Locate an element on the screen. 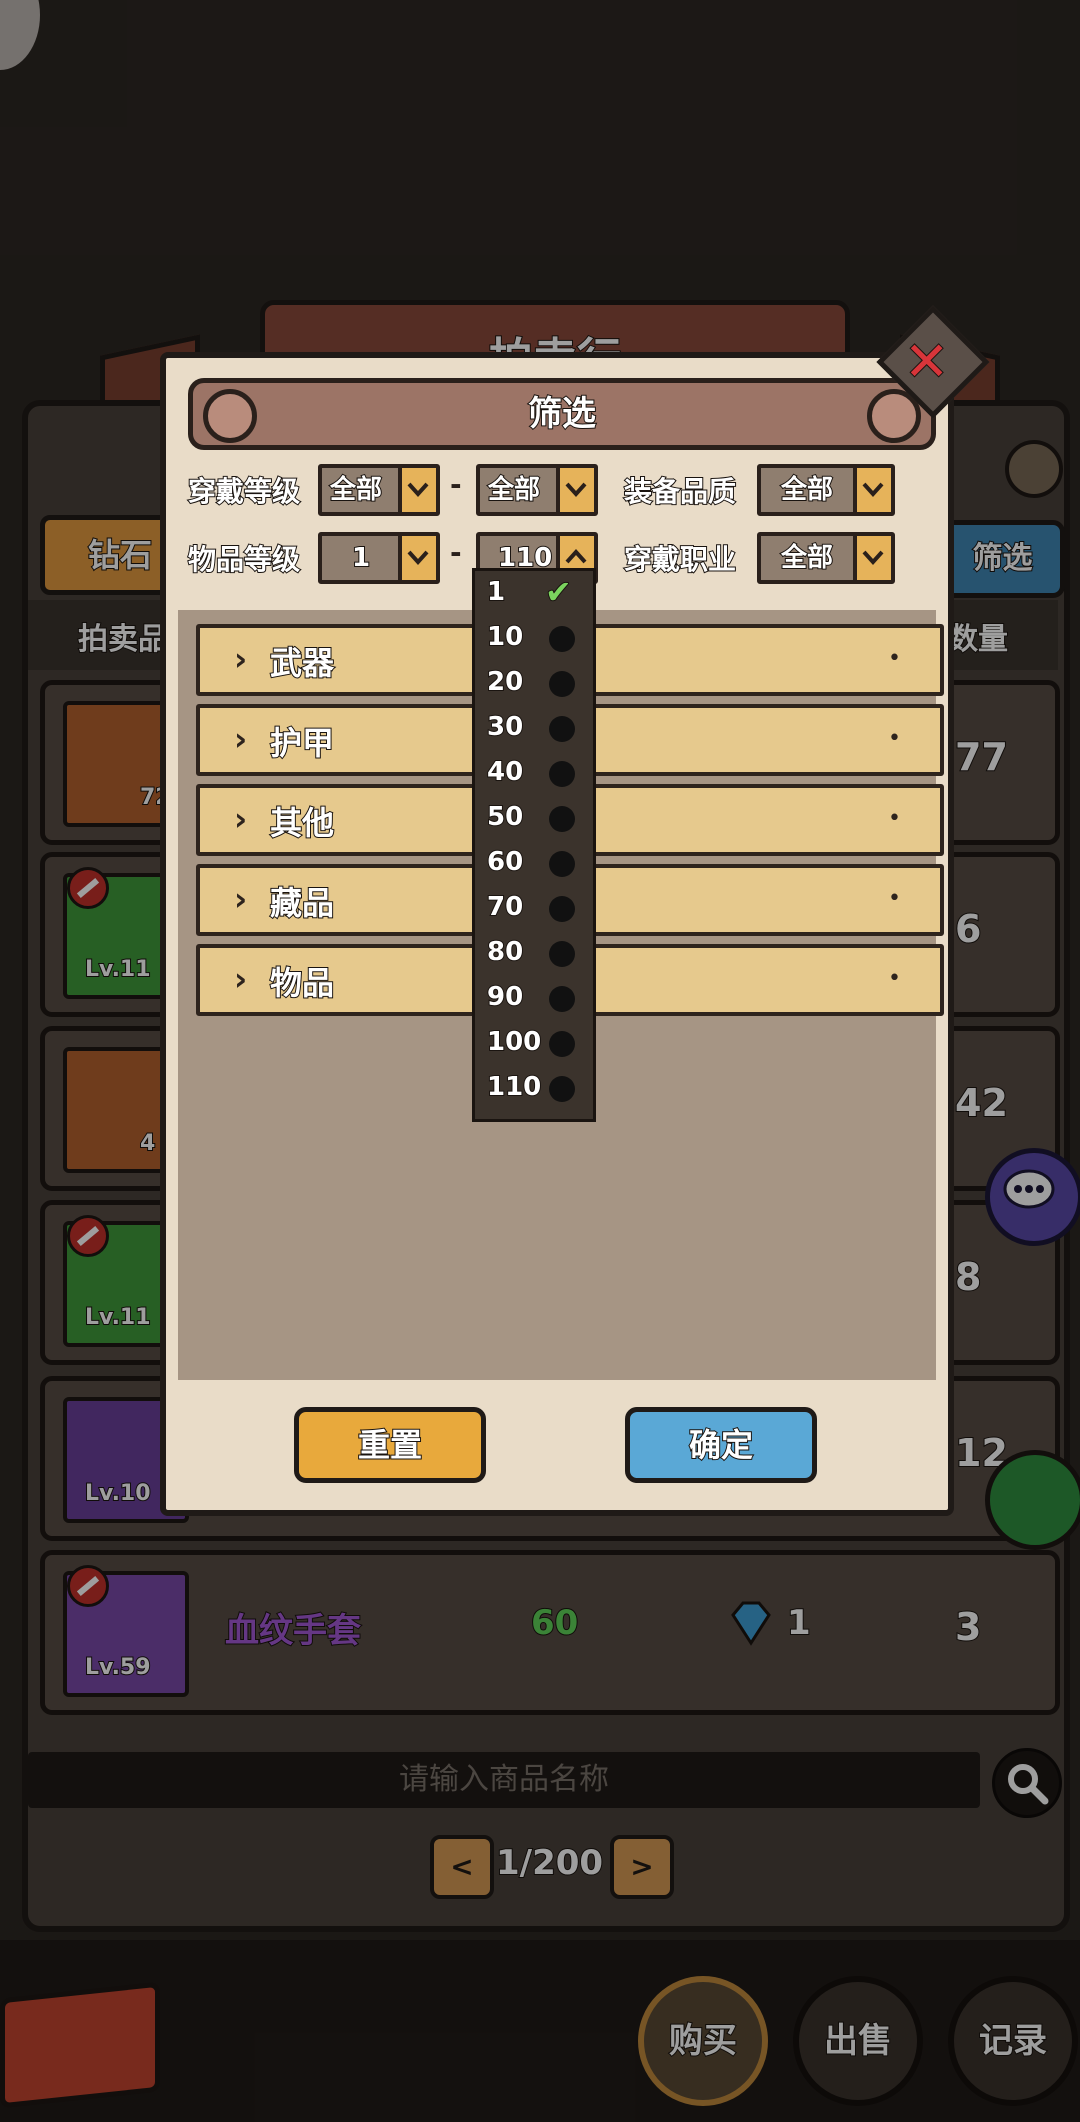 This screenshot has width=1080, height=2122. class-label: 穿戴职业 is located at coordinates (680, 559).